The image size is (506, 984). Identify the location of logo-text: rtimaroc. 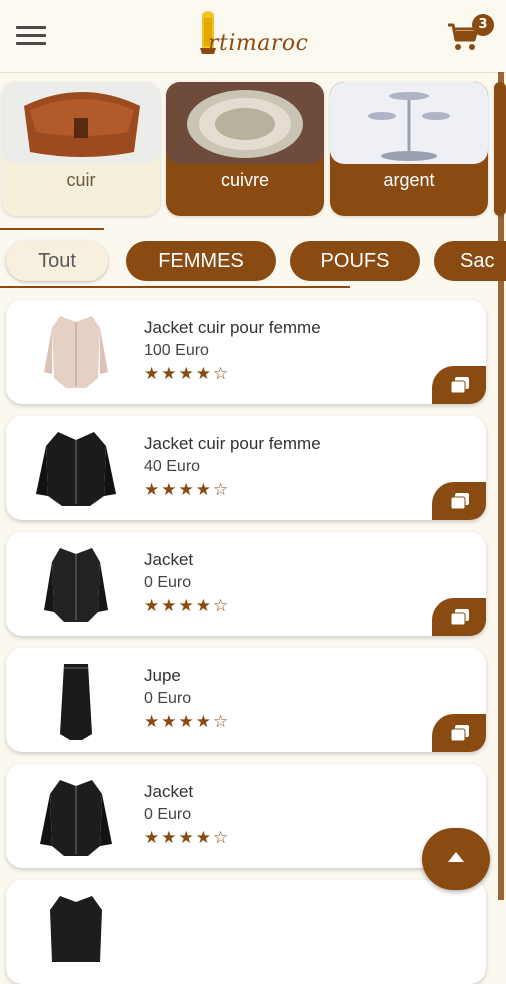
(258, 43).